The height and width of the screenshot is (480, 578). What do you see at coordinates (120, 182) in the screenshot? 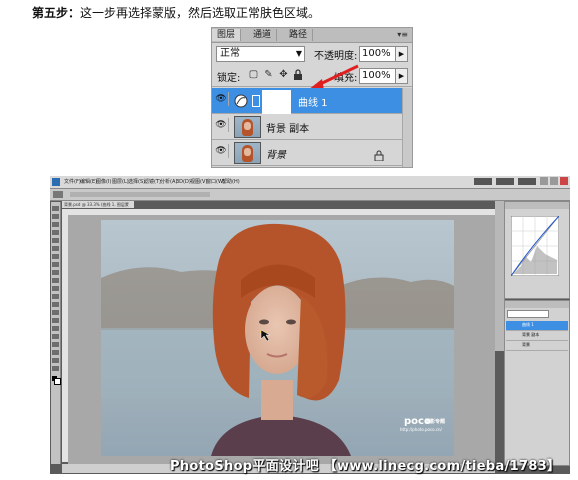
I see `menu-layer: 图层(L)` at bounding box center [120, 182].